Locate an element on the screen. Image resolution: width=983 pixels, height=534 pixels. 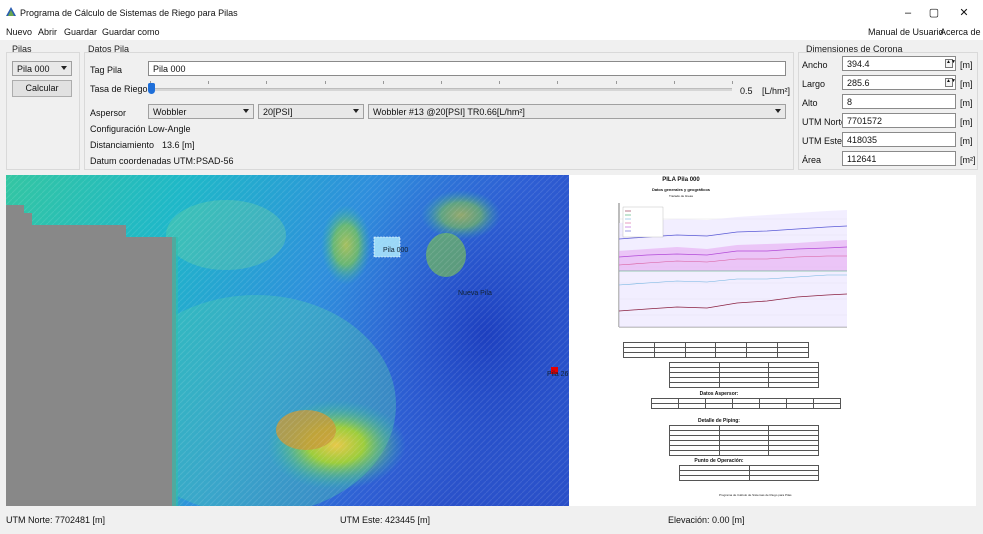
corona-input-2: 8 is located at coordinates (899, 101).